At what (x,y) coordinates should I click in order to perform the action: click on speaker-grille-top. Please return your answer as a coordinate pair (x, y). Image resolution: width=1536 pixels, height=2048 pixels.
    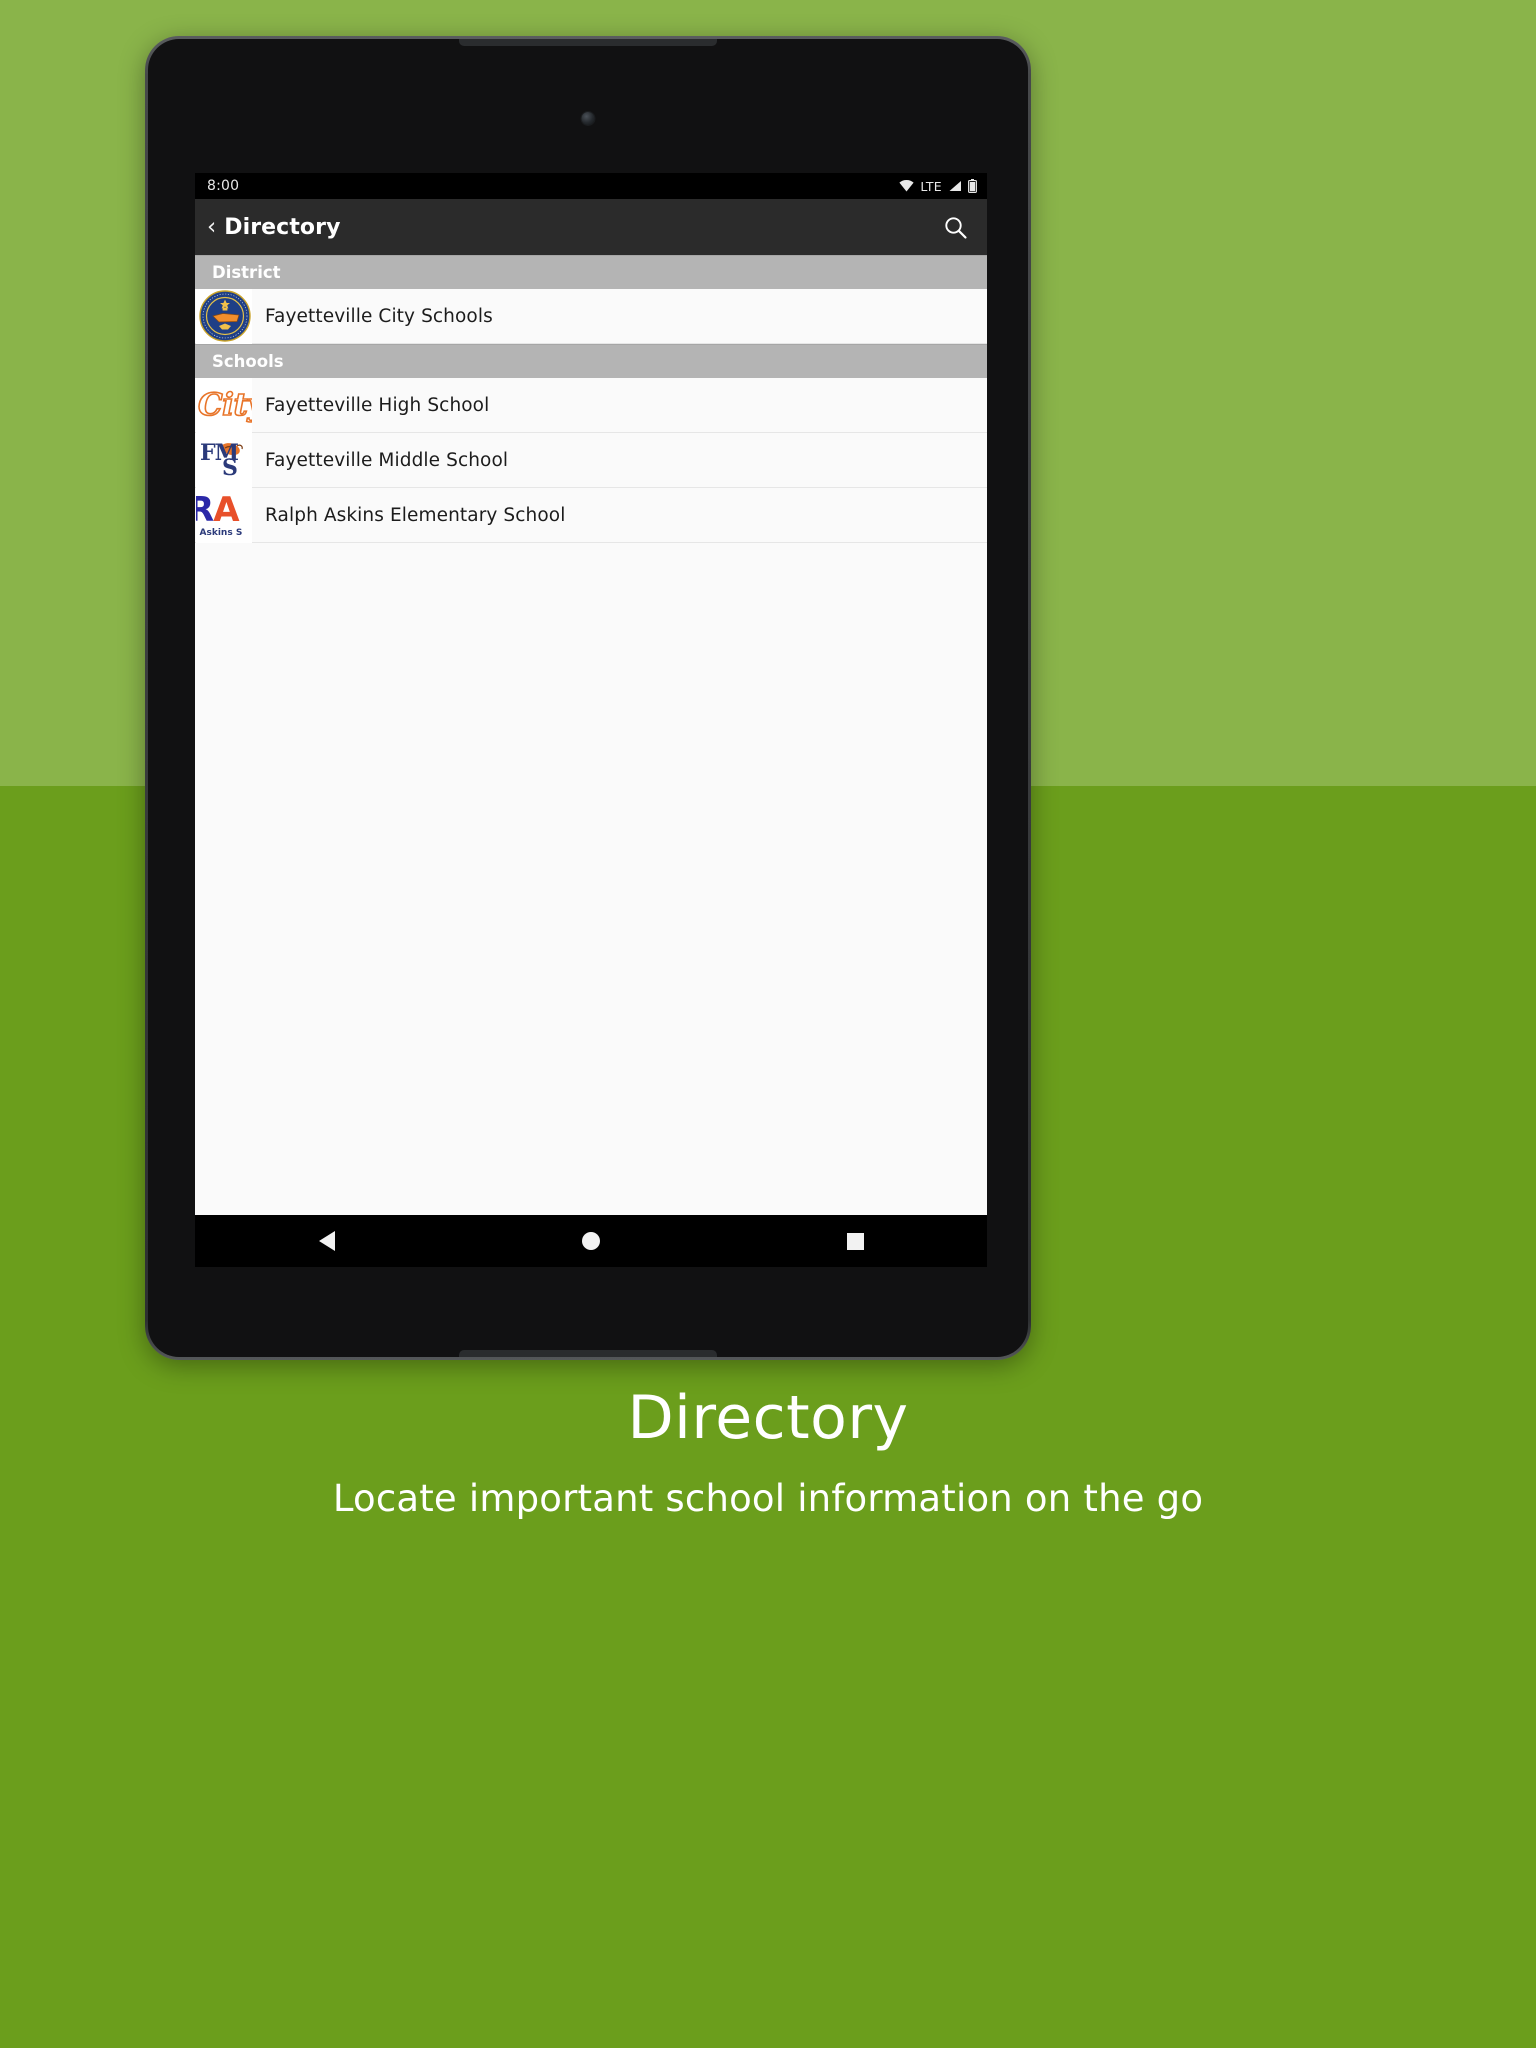
    Looking at the image, I should click on (588, 42).